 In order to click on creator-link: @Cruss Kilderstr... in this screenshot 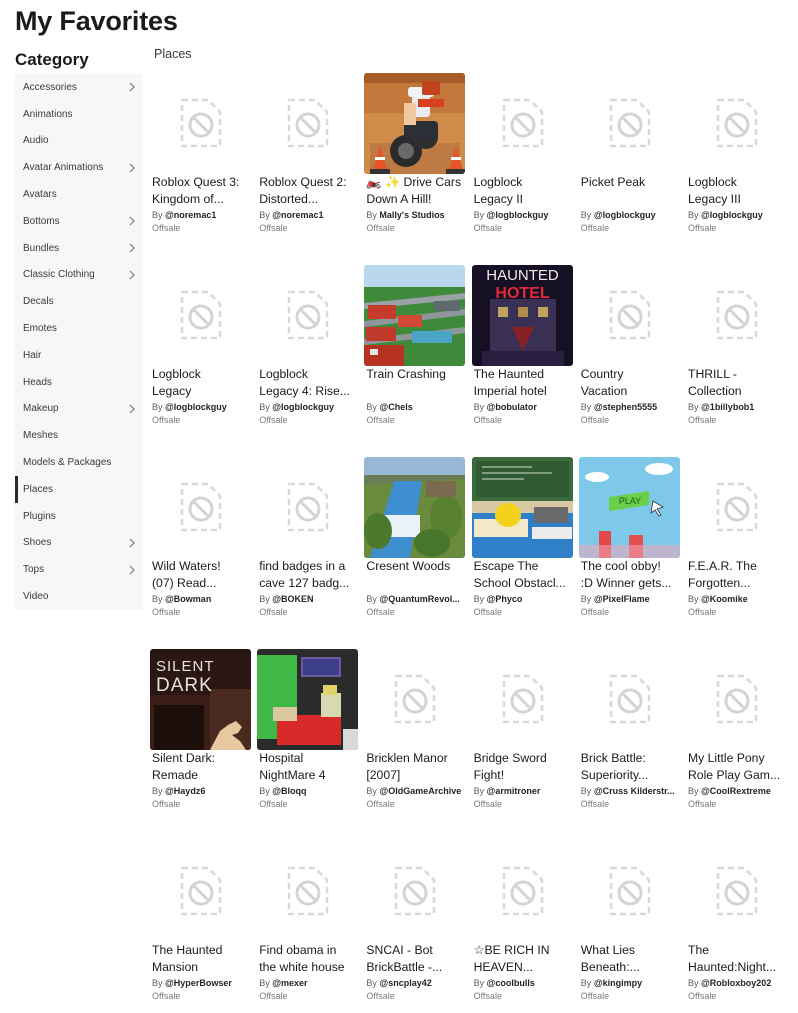, I will do `click(634, 791)`.